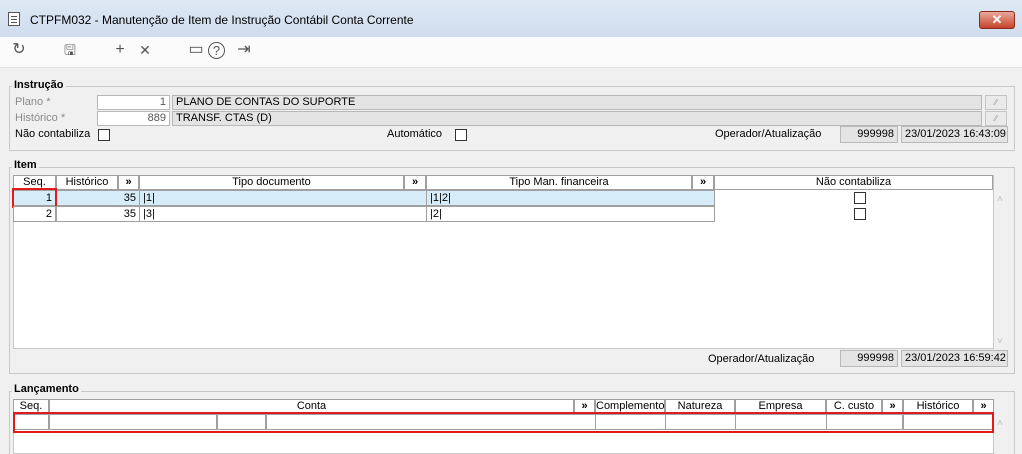 The image size is (1022, 454). I want to click on refresh-icon: ↻, so click(19, 50).